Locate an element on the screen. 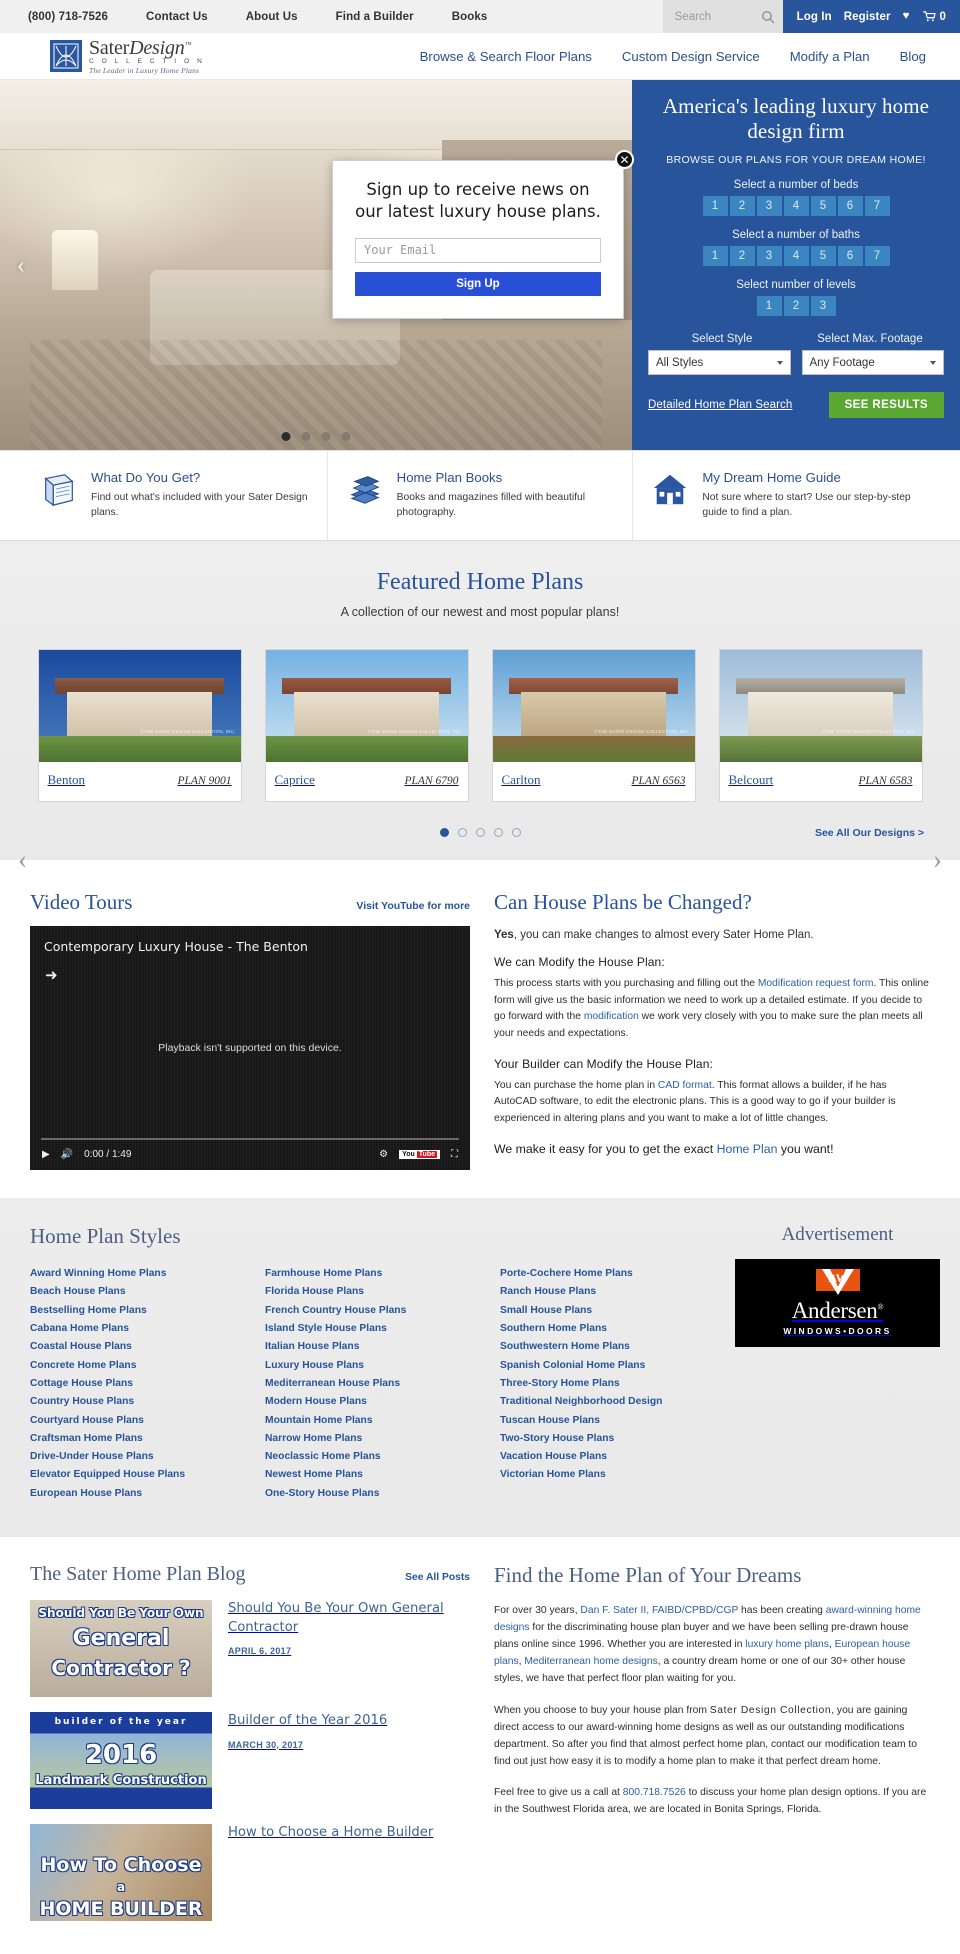 The image size is (960, 1954). footage-select: Any Footage is located at coordinates (872, 363).